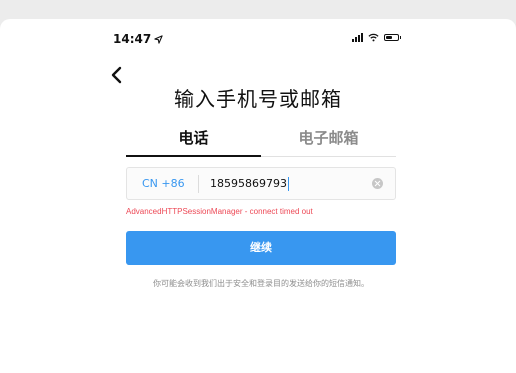  Describe the element at coordinates (261, 283) in the screenshot. I see `sms-notice: 你可能会收到我们出于安全和登录目的发送给你的短信通知。` at that location.